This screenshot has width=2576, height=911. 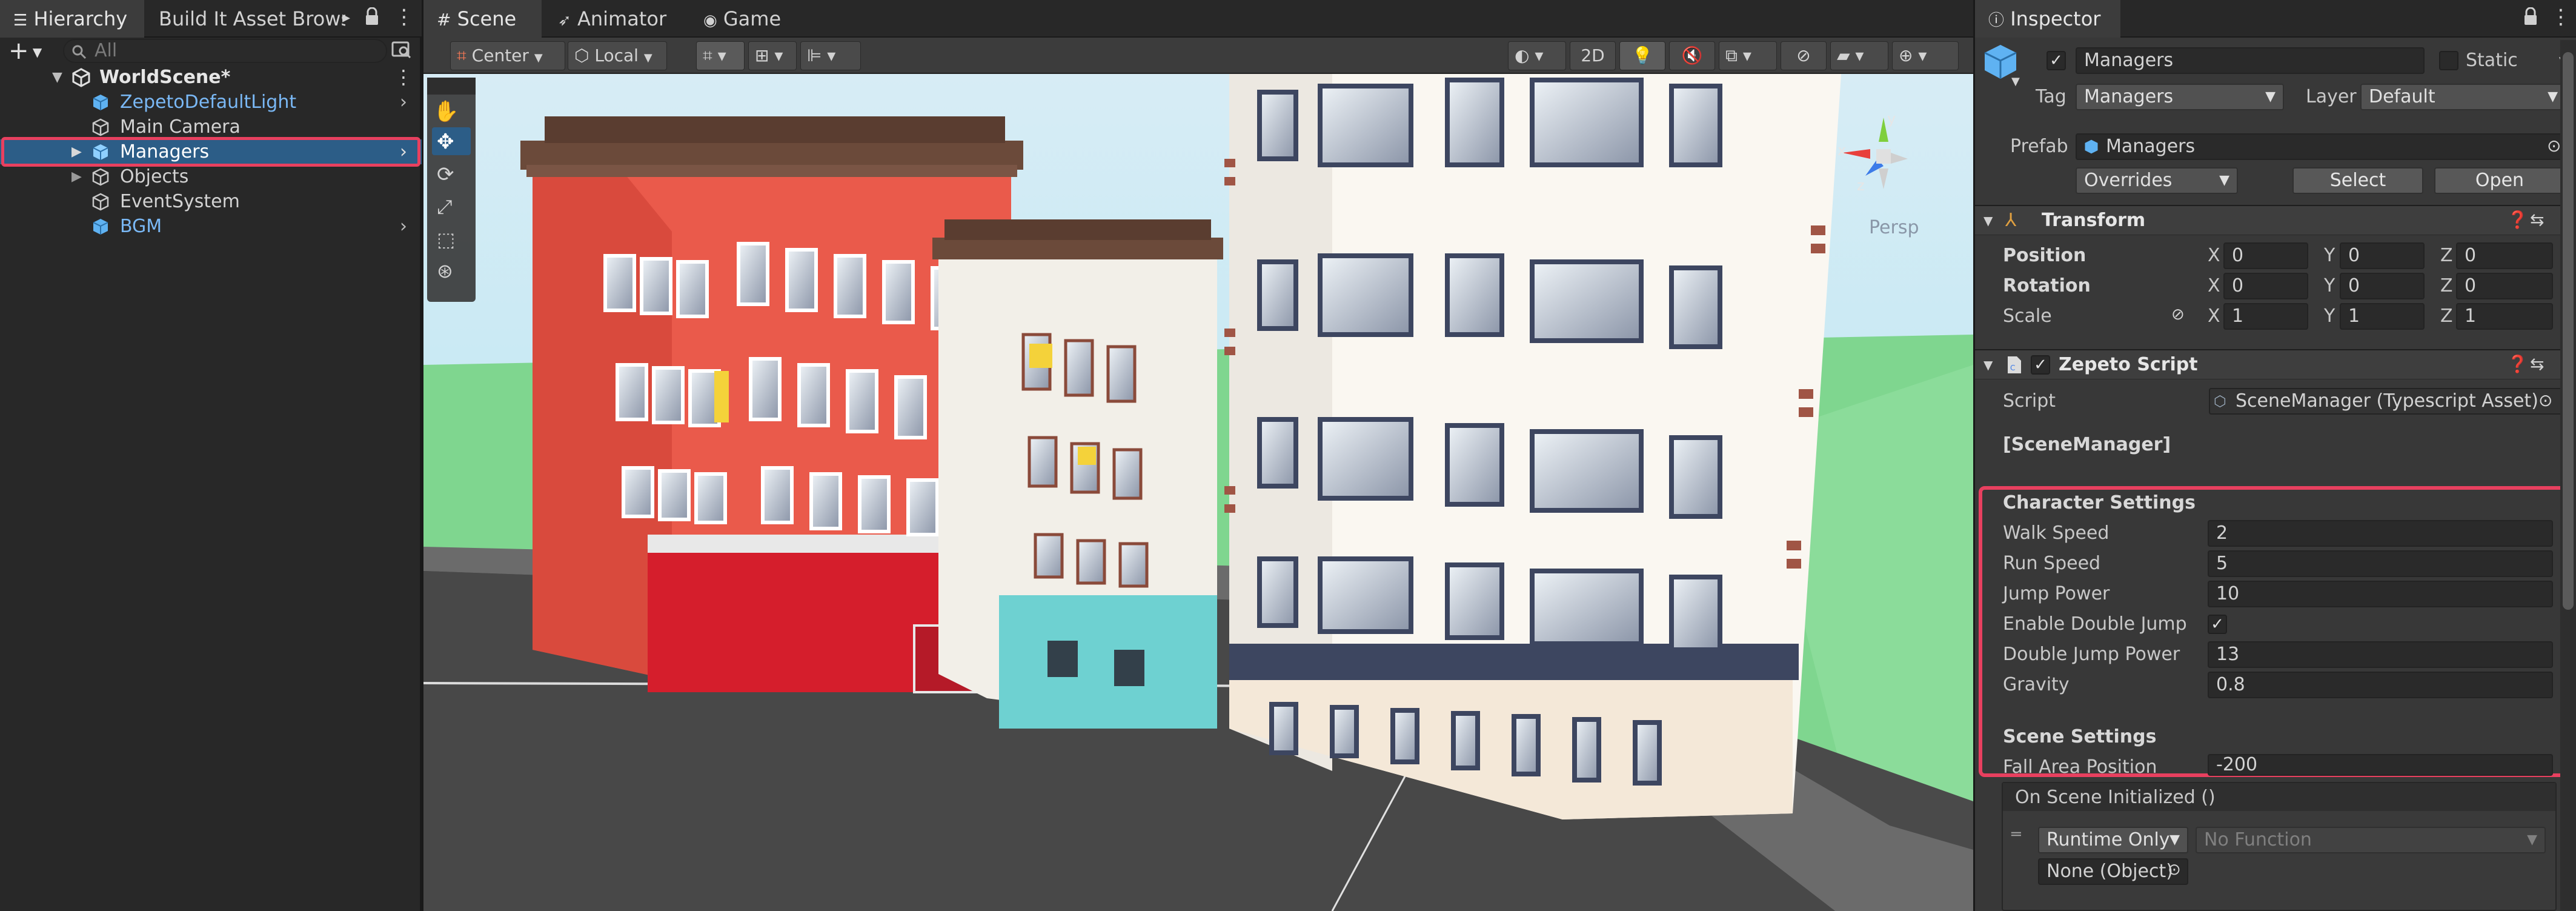 I want to click on drag-handle-icon: ═, so click(x=2016, y=835).